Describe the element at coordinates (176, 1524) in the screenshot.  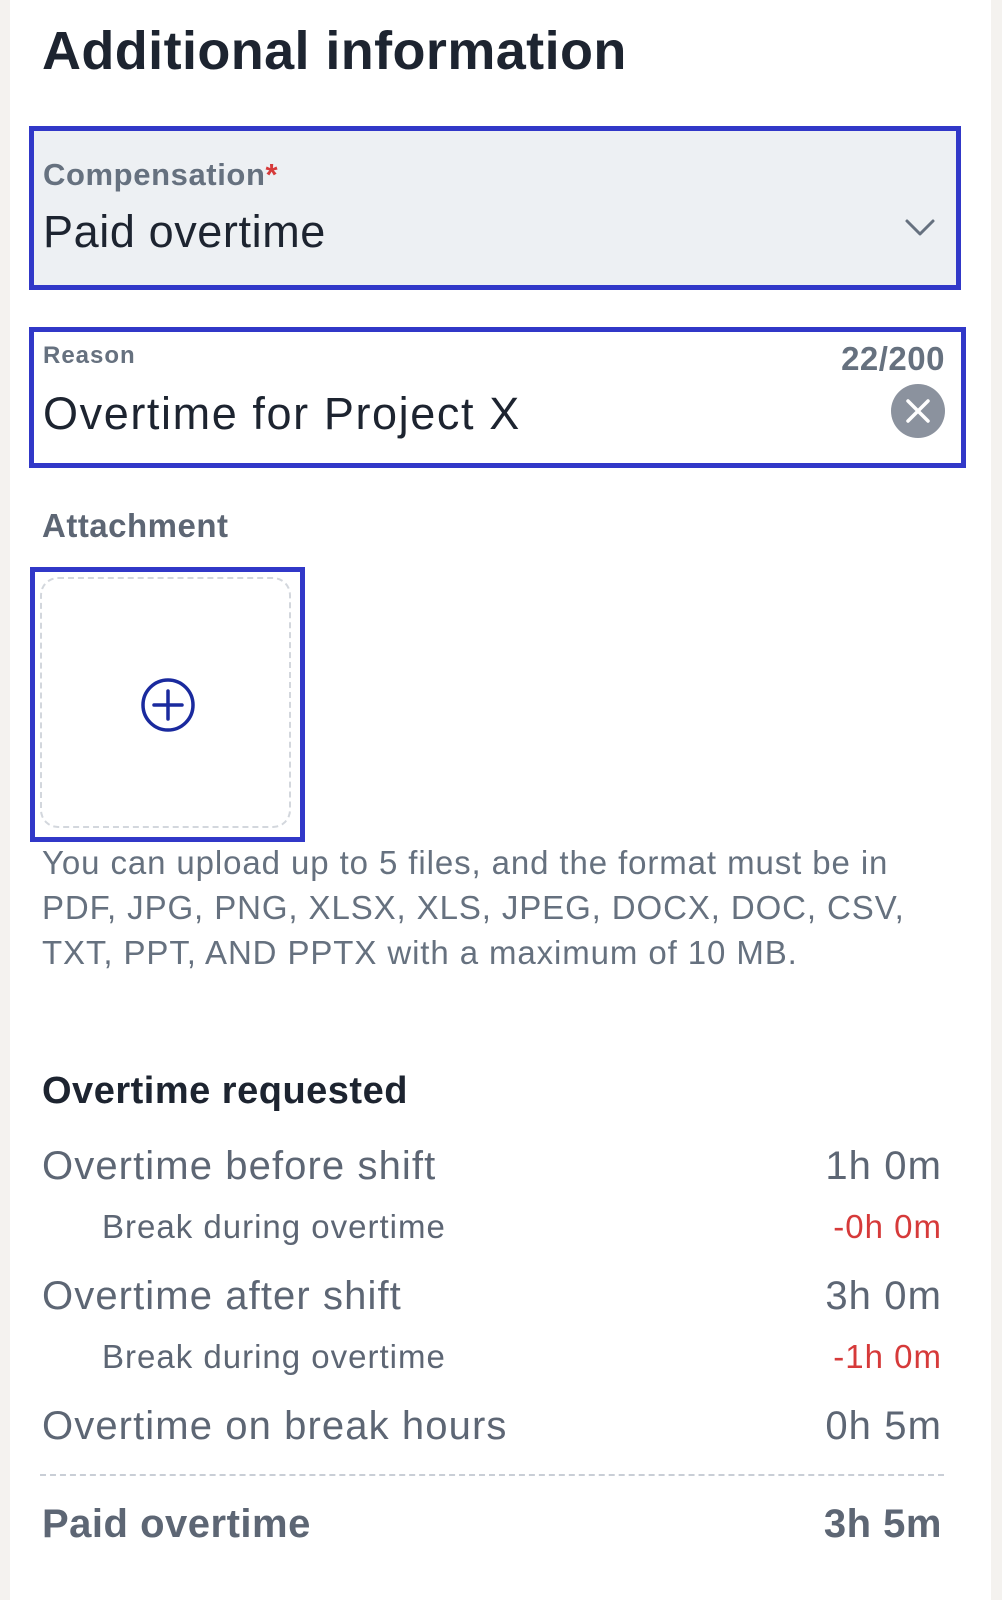
I see `total-label: Paid overtime` at that location.